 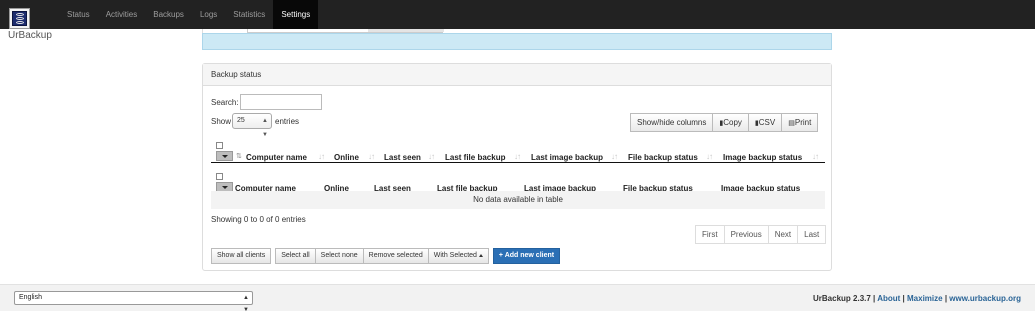 What do you see at coordinates (803, 122) in the screenshot?
I see `print-label: Print` at bounding box center [803, 122].